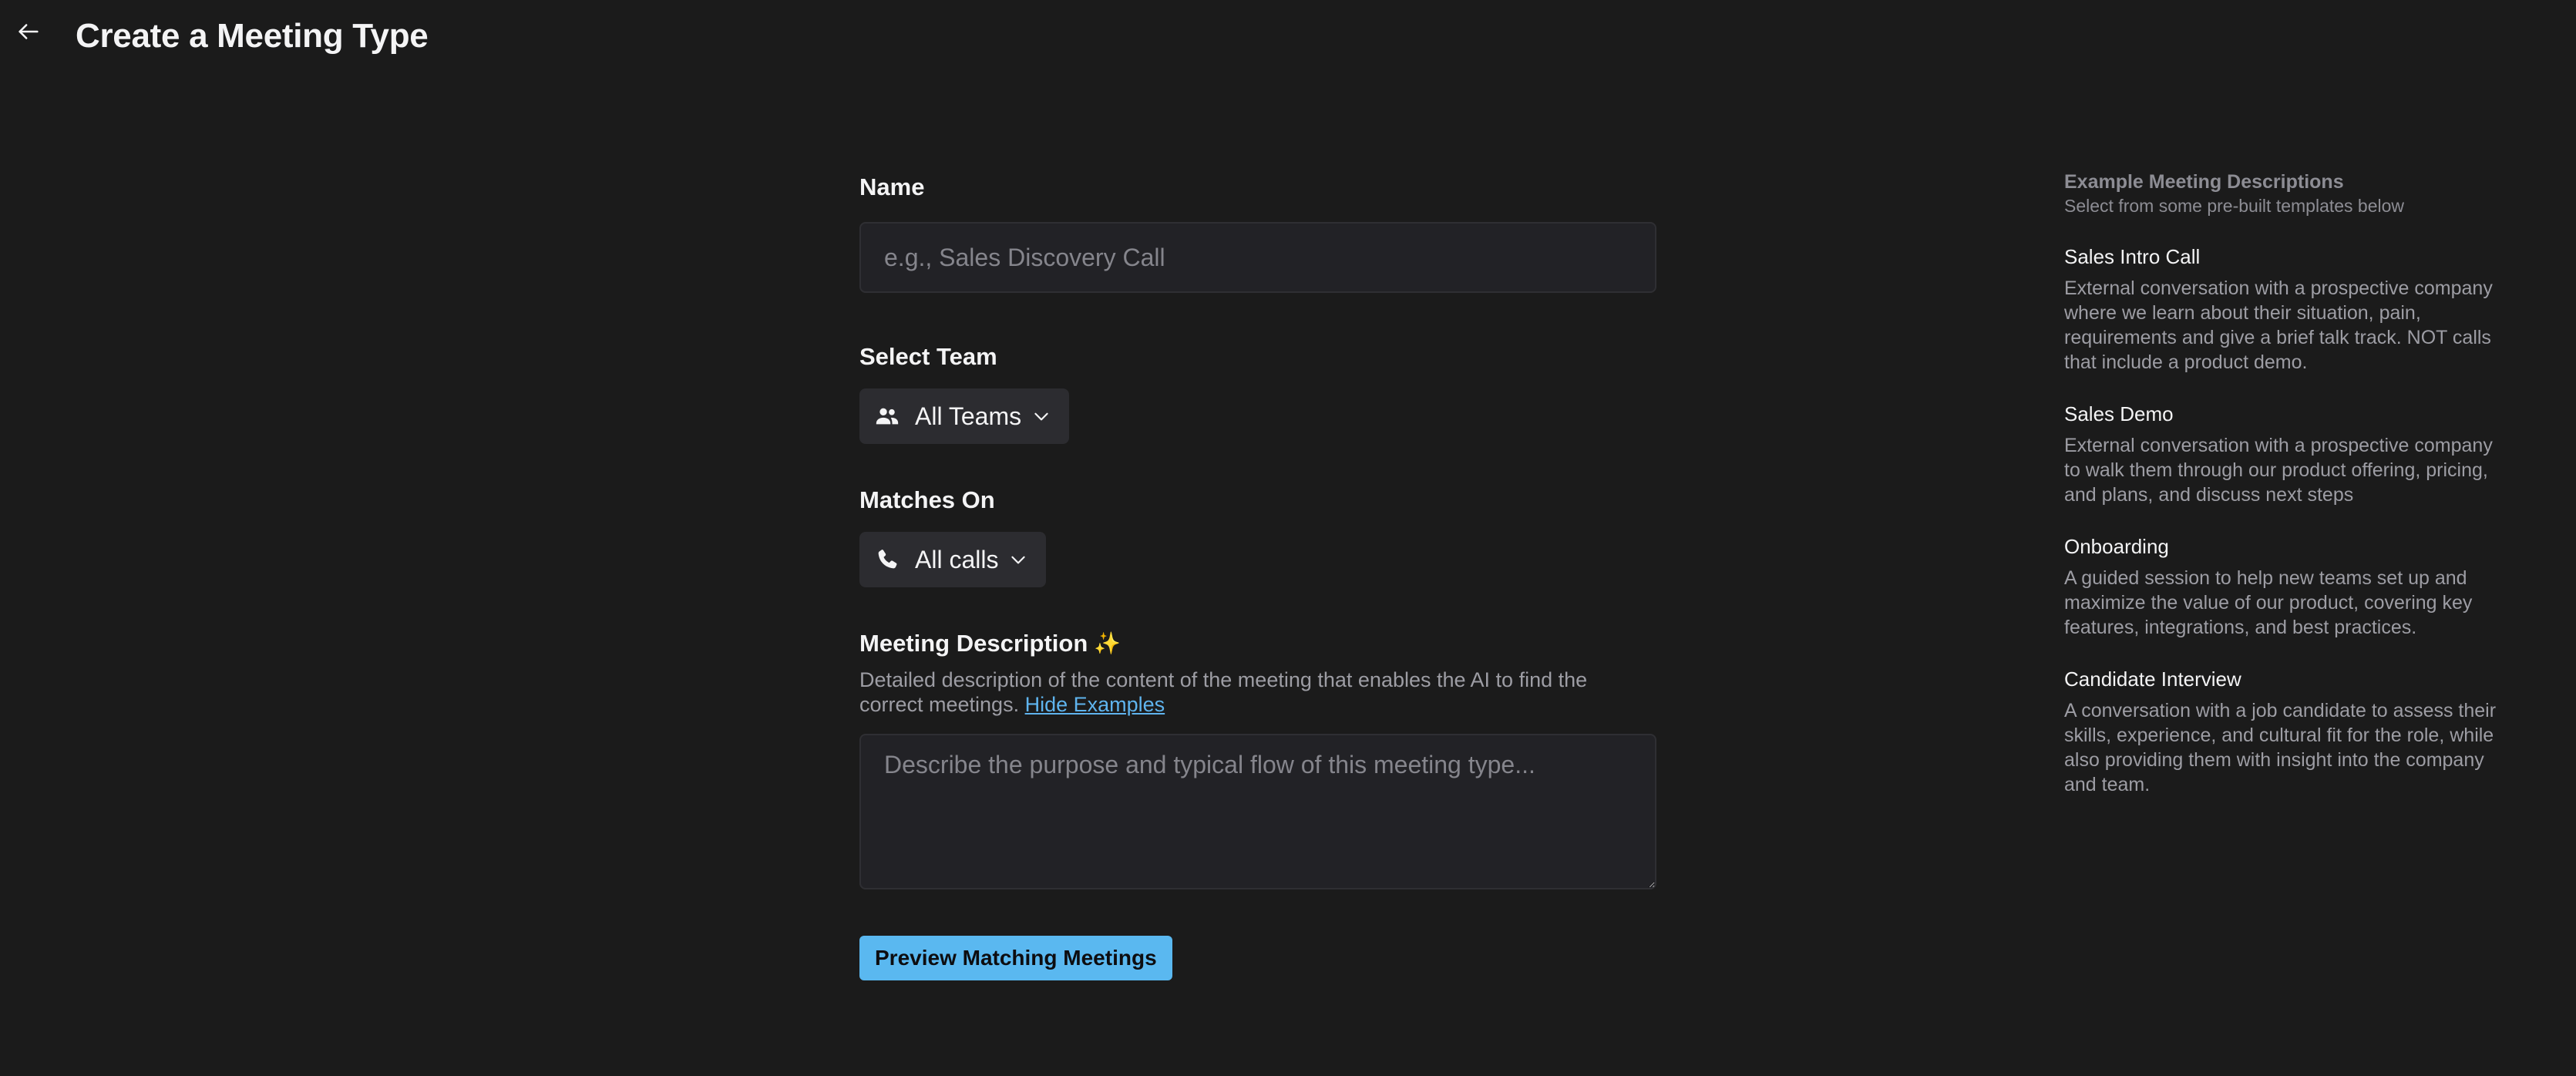  What do you see at coordinates (2204, 182) in the screenshot?
I see `examples-title: Example Meeting Descriptions` at bounding box center [2204, 182].